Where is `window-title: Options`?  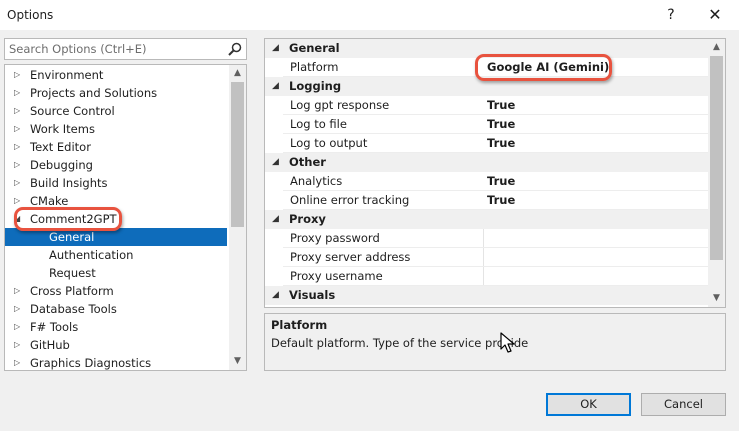 window-title: Options is located at coordinates (30, 15).